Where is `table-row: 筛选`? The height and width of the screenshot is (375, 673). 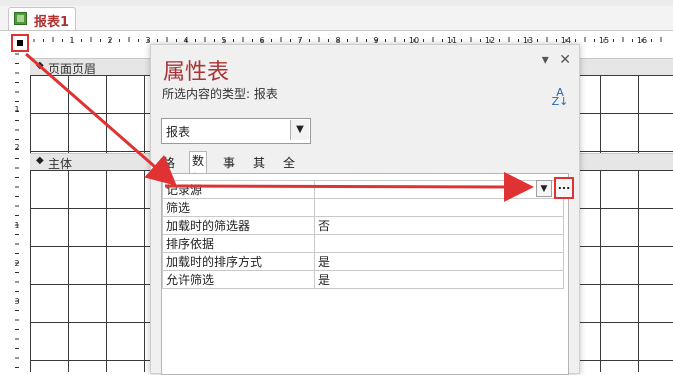 table-row: 筛选 is located at coordinates (363, 207).